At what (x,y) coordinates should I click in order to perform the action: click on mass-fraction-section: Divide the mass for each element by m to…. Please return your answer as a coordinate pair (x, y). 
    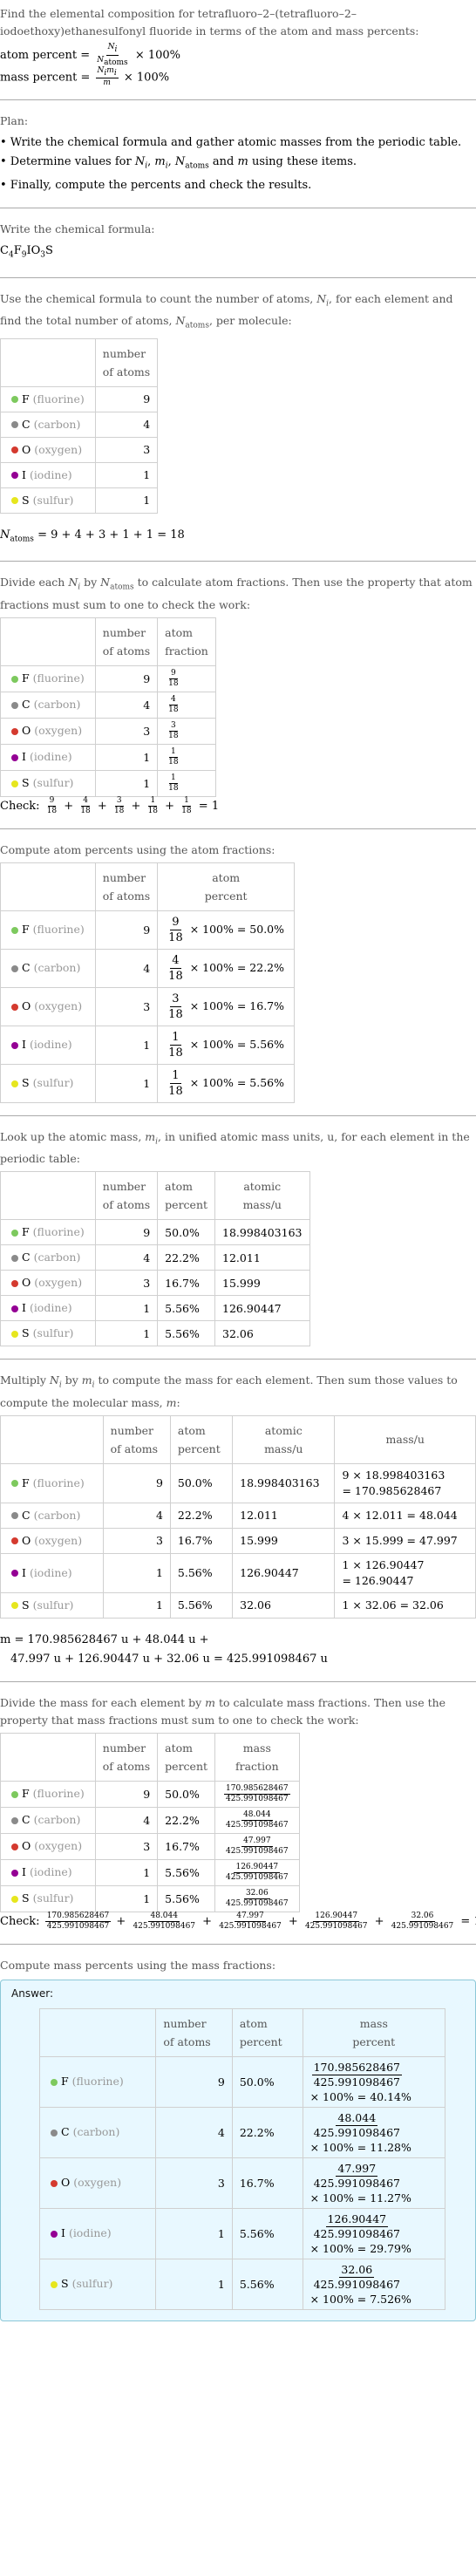
    Looking at the image, I should click on (238, 1813).